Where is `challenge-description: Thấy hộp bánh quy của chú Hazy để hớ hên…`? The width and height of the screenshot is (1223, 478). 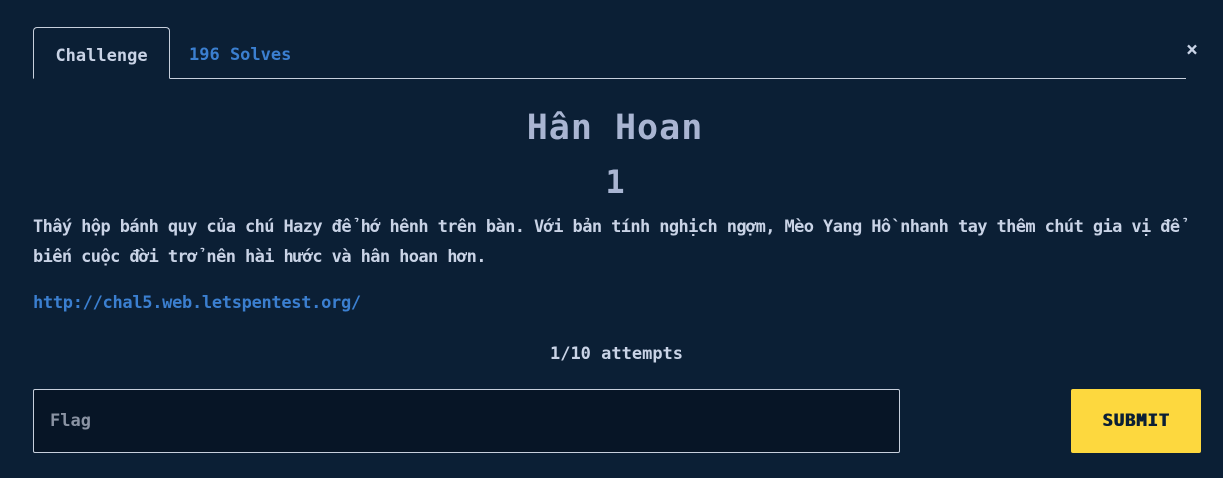
challenge-description: Thấy hộp bánh quy của chú Hazy để hớ hên… is located at coordinates (606, 242).